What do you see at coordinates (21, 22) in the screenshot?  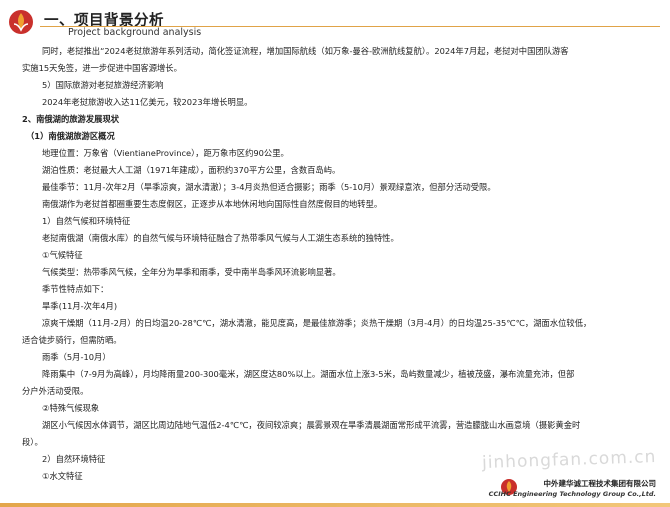 I see `company-logo-icon` at bounding box center [21, 22].